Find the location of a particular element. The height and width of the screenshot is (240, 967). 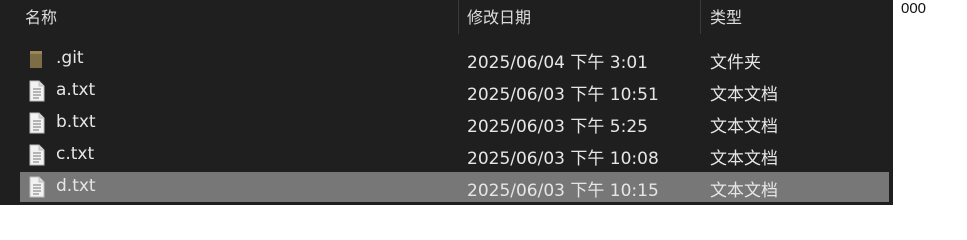

file-modified-date: 2025/06/03 下午 10:15 is located at coordinates (563, 191).